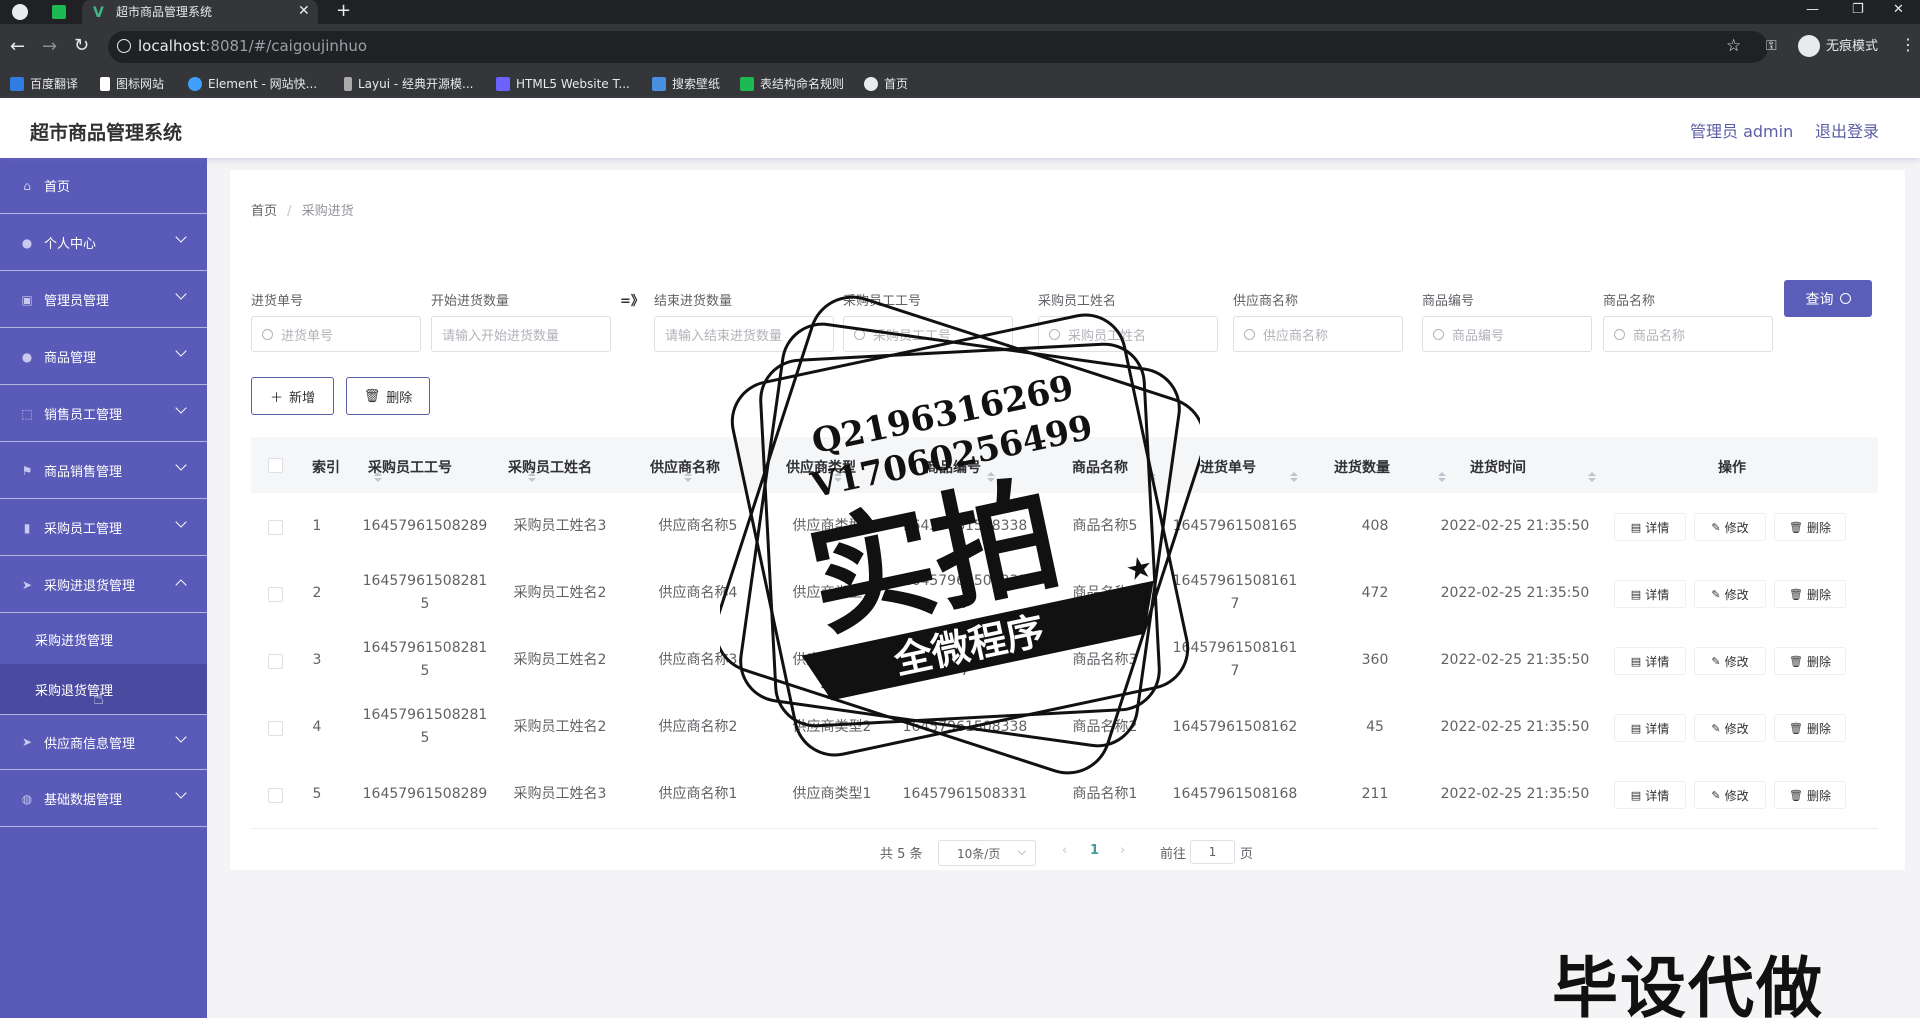  What do you see at coordinates (686, 84) in the screenshot?
I see `bookmark-item: 搜索壁纸` at bounding box center [686, 84].